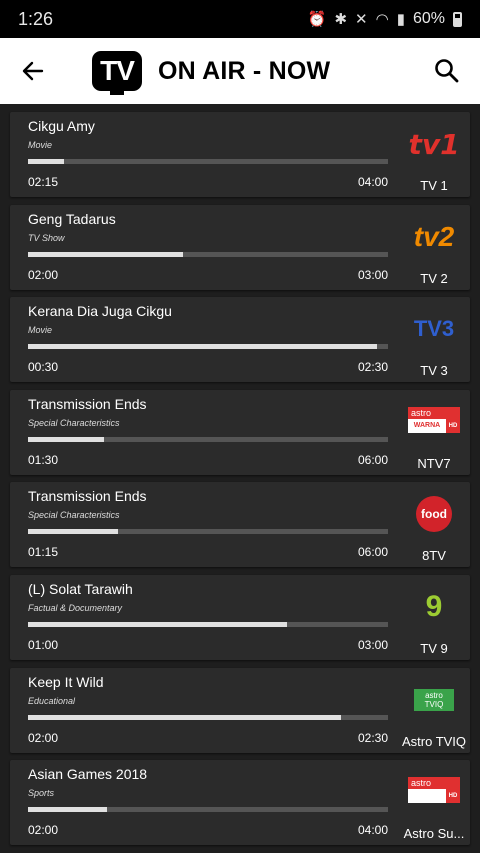 Image resolution: width=480 pixels, height=853 pixels. I want to click on arrow-left-icon, so click(33, 71).